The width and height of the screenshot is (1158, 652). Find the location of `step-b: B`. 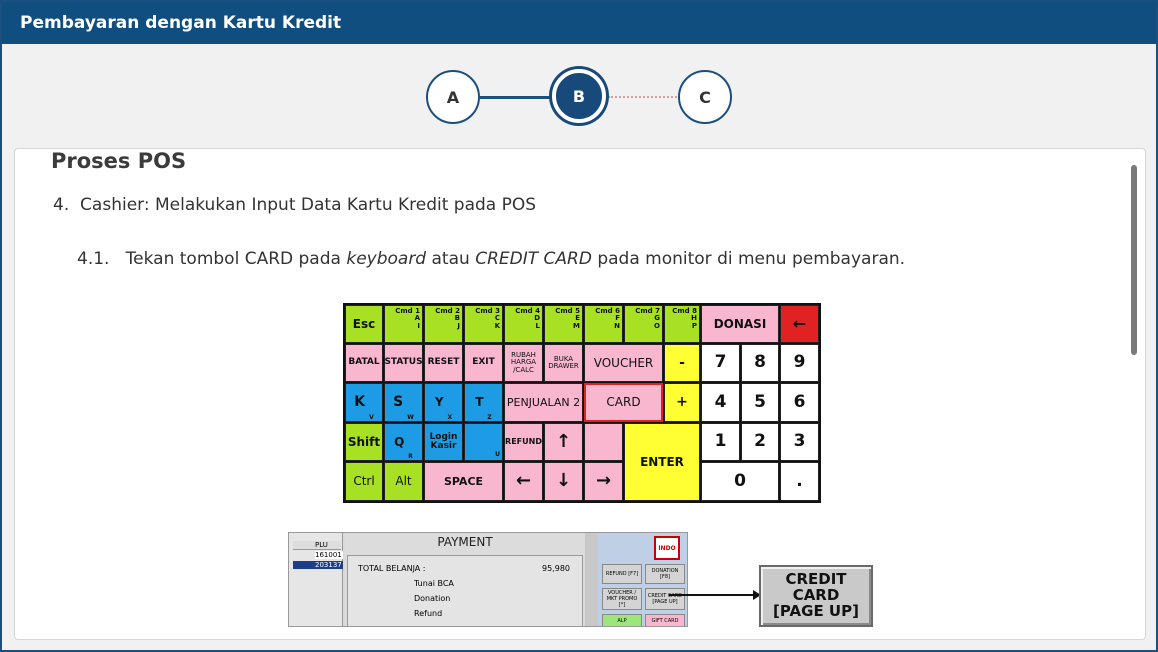

step-b: B is located at coordinates (579, 96).